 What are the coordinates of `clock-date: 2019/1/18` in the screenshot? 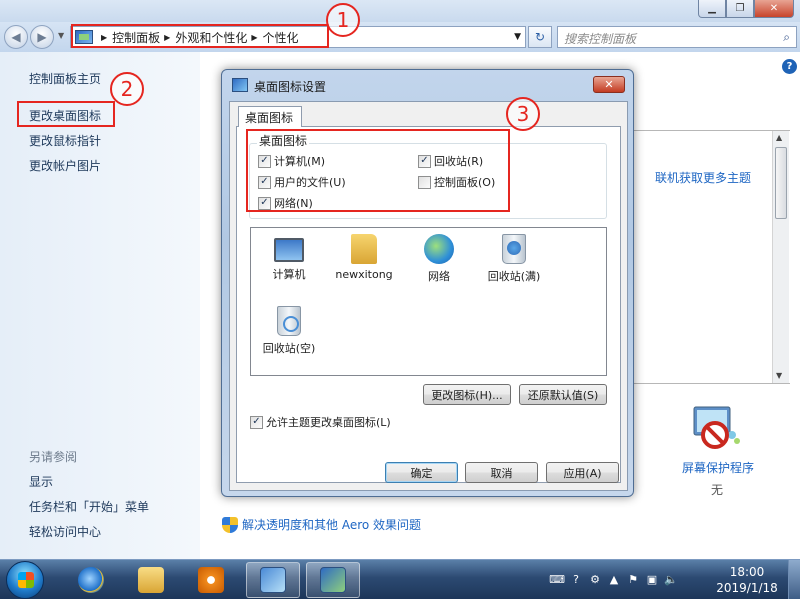 It's located at (747, 588).